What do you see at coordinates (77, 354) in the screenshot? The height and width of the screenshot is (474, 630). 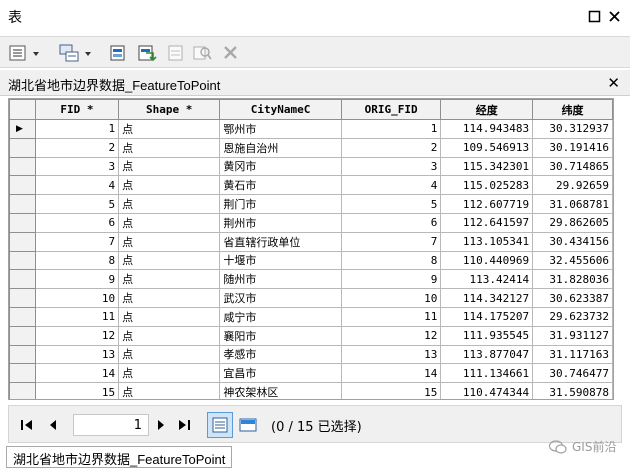 I see `cell-fid: 13` at bounding box center [77, 354].